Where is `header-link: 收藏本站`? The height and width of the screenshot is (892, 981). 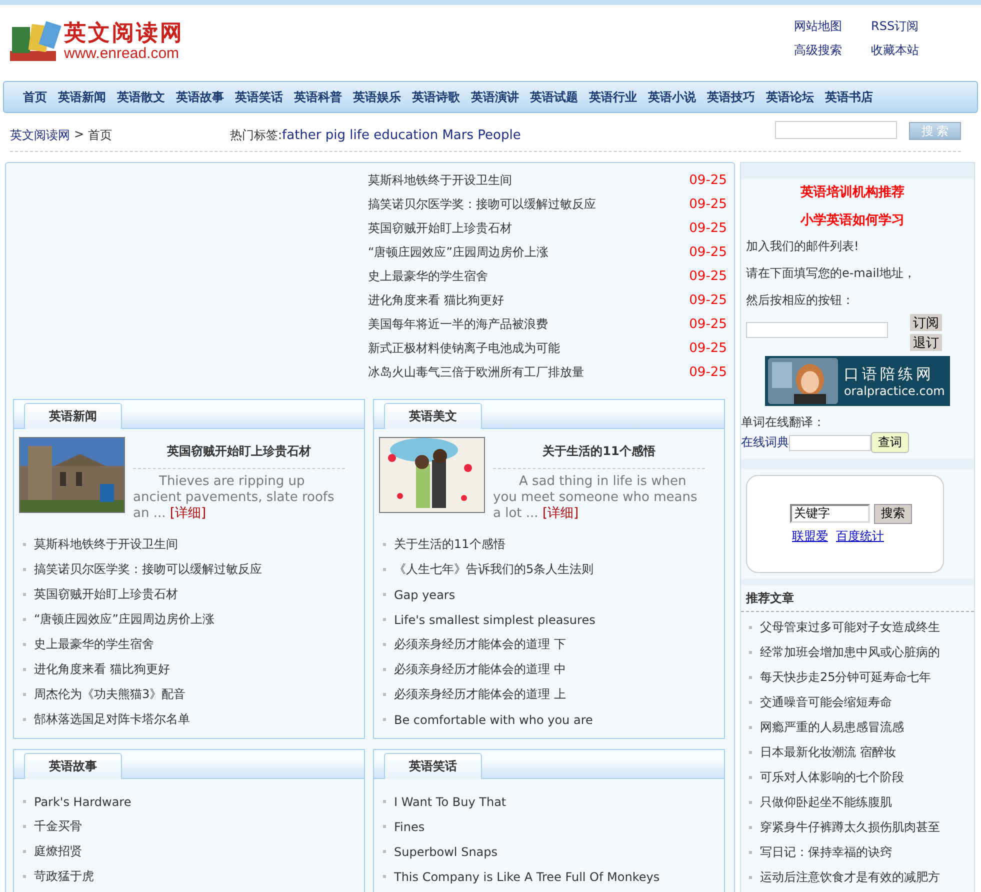
header-link: 收藏本站 is located at coordinates (906, 50).